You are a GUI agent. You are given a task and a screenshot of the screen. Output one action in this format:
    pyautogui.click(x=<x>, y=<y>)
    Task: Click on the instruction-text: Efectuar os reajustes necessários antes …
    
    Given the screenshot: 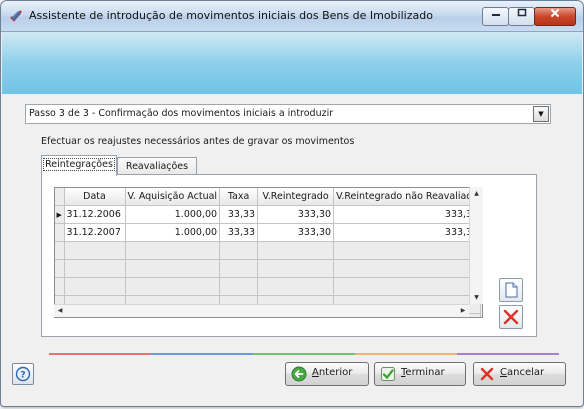 What is the action you would take?
    pyautogui.click(x=198, y=141)
    